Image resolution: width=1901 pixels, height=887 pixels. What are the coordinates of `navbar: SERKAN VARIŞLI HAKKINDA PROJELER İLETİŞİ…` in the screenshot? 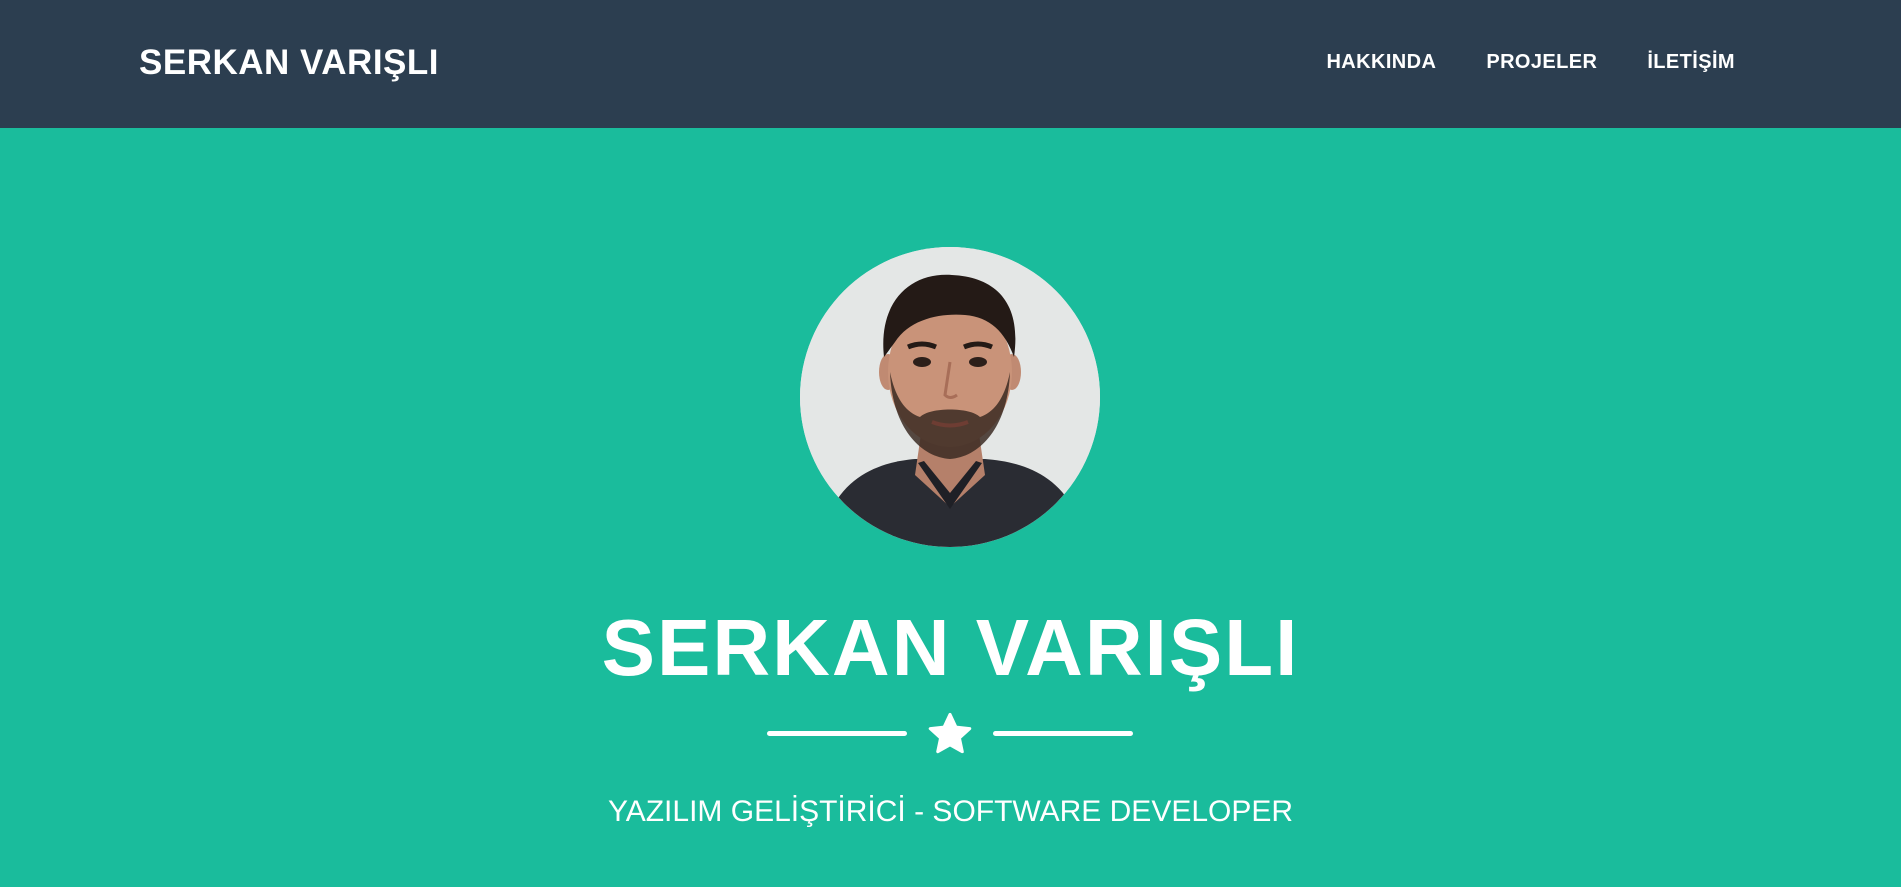 It's located at (950, 64).